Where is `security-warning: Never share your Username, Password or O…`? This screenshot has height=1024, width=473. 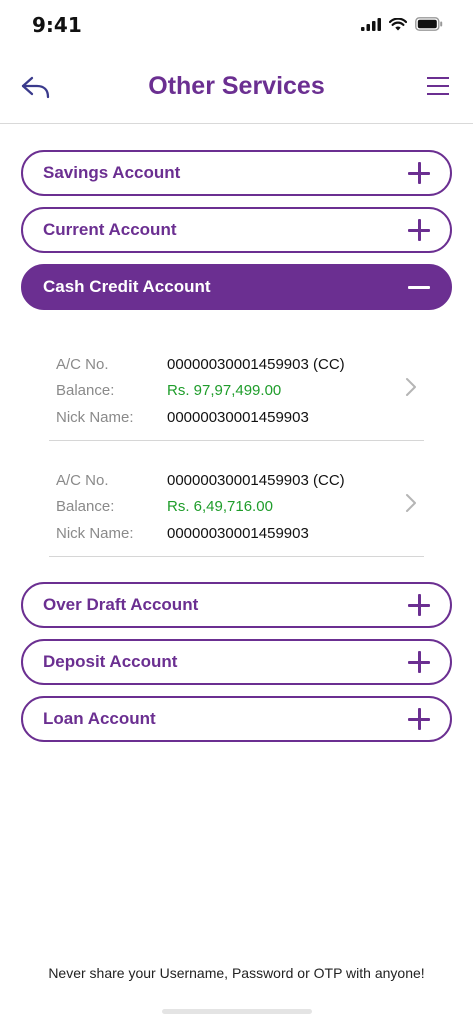
security-warning: Never share your Username, Password or O… is located at coordinates (236, 973).